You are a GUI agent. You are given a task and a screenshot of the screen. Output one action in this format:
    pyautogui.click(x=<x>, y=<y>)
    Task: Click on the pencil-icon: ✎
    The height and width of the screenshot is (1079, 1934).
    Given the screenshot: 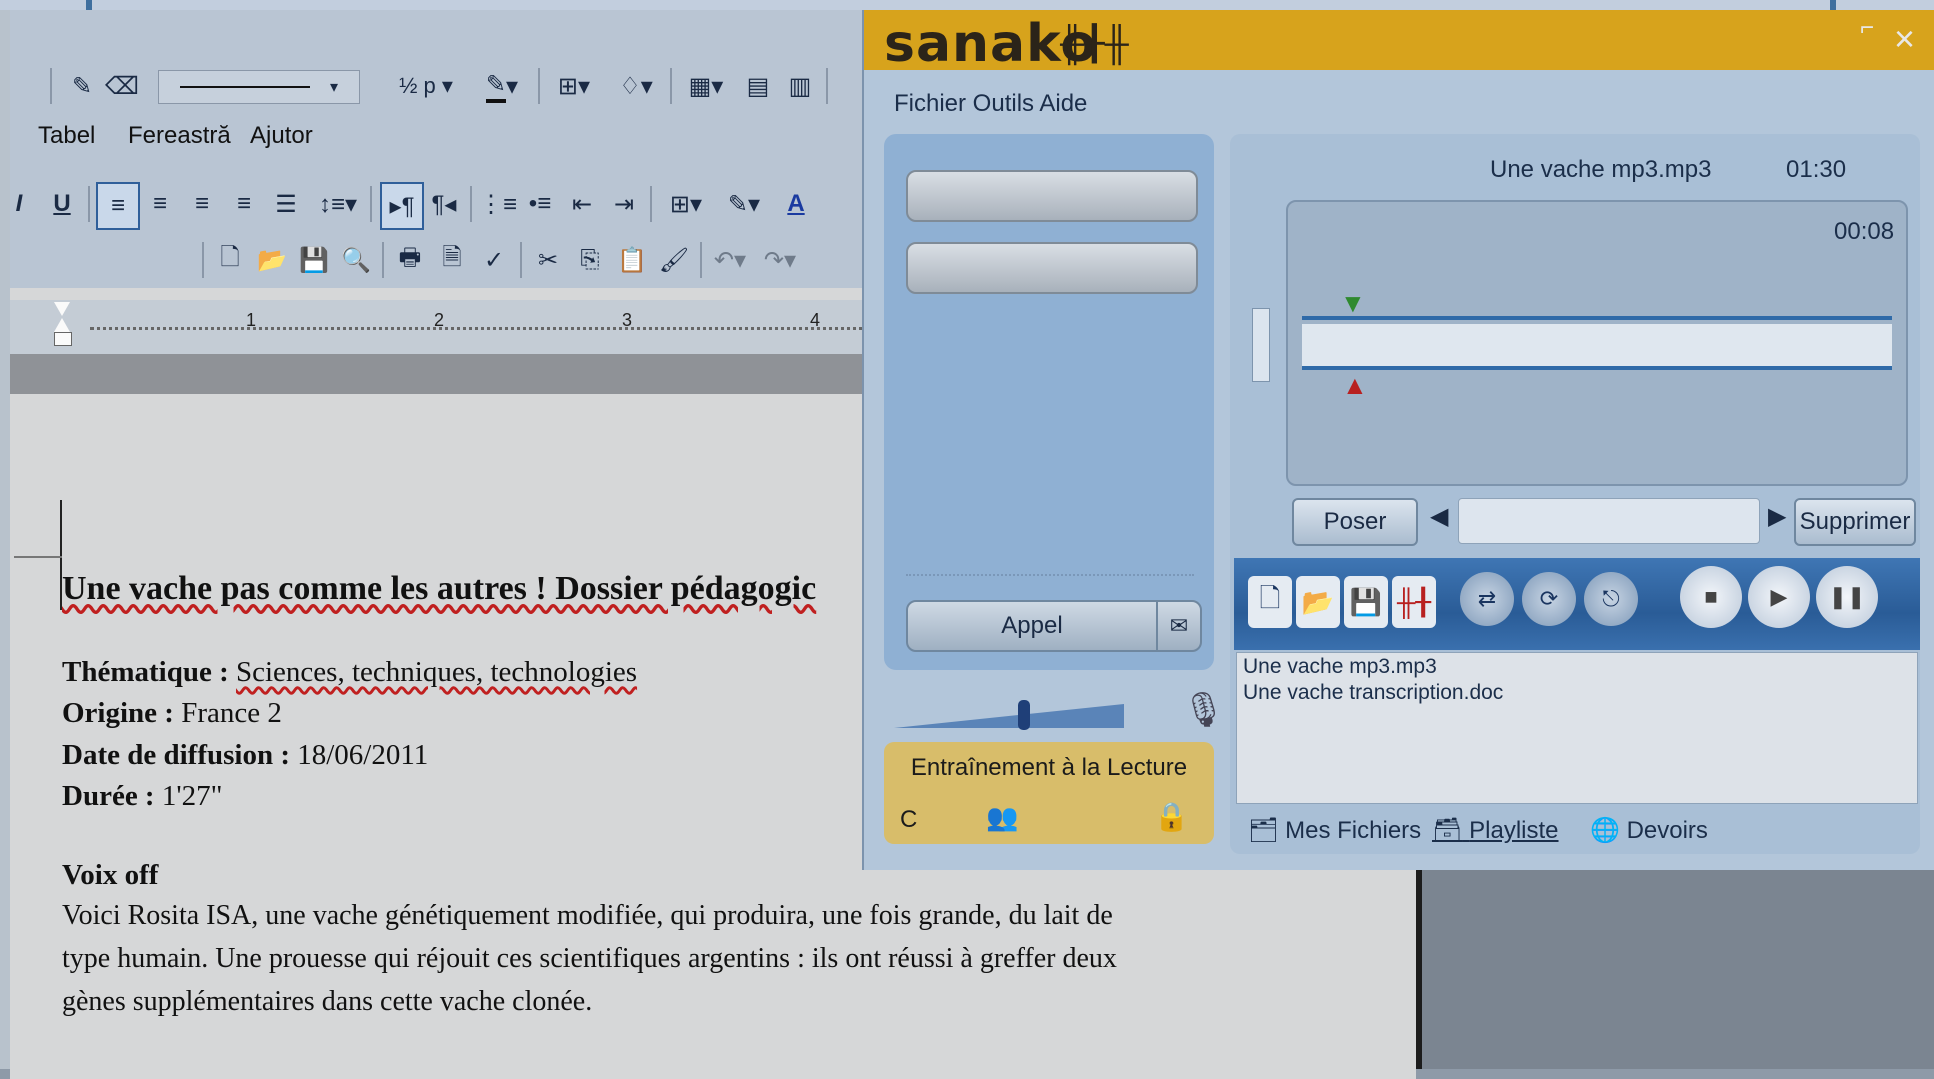 What is the action you would take?
    pyautogui.click(x=82, y=86)
    